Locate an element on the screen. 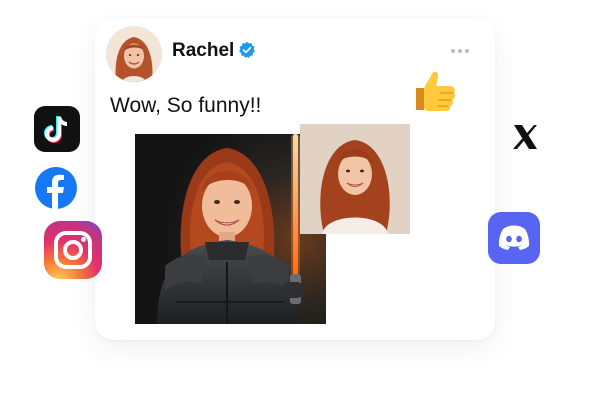  post-caption: Wow, So funny!! is located at coordinates (186, 105).